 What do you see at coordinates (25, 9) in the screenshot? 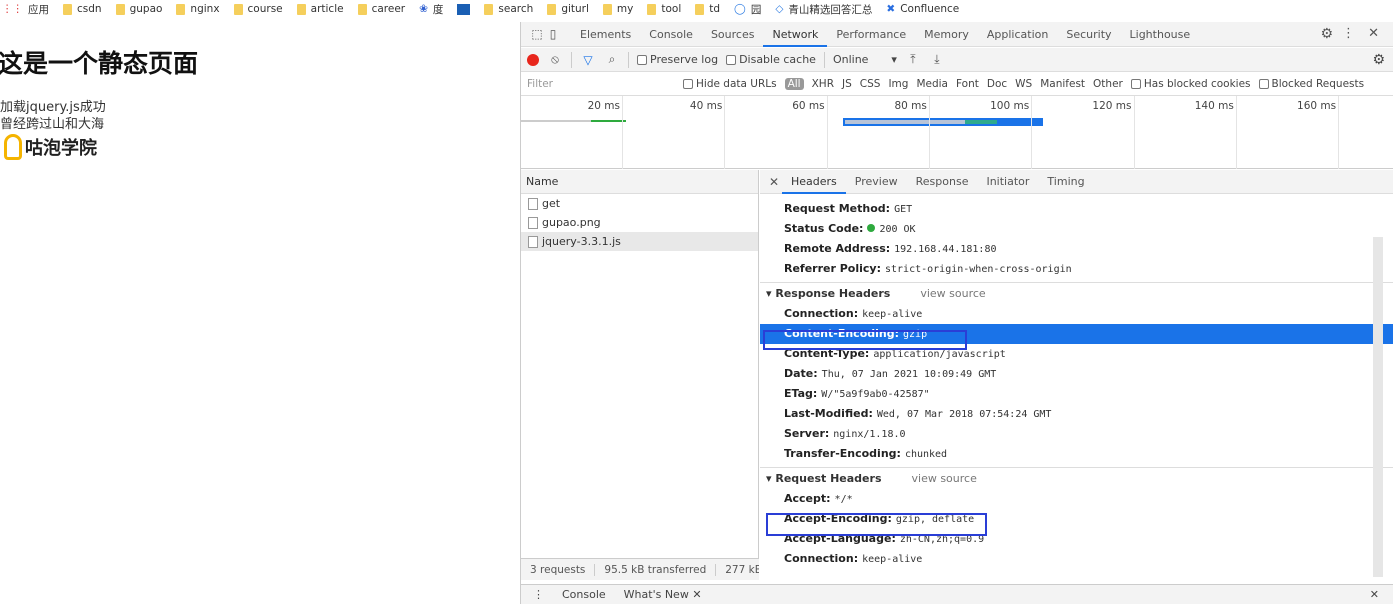
I see `bookmark-0: ⋮⋮ 应用` at bounding box center [25, 9].